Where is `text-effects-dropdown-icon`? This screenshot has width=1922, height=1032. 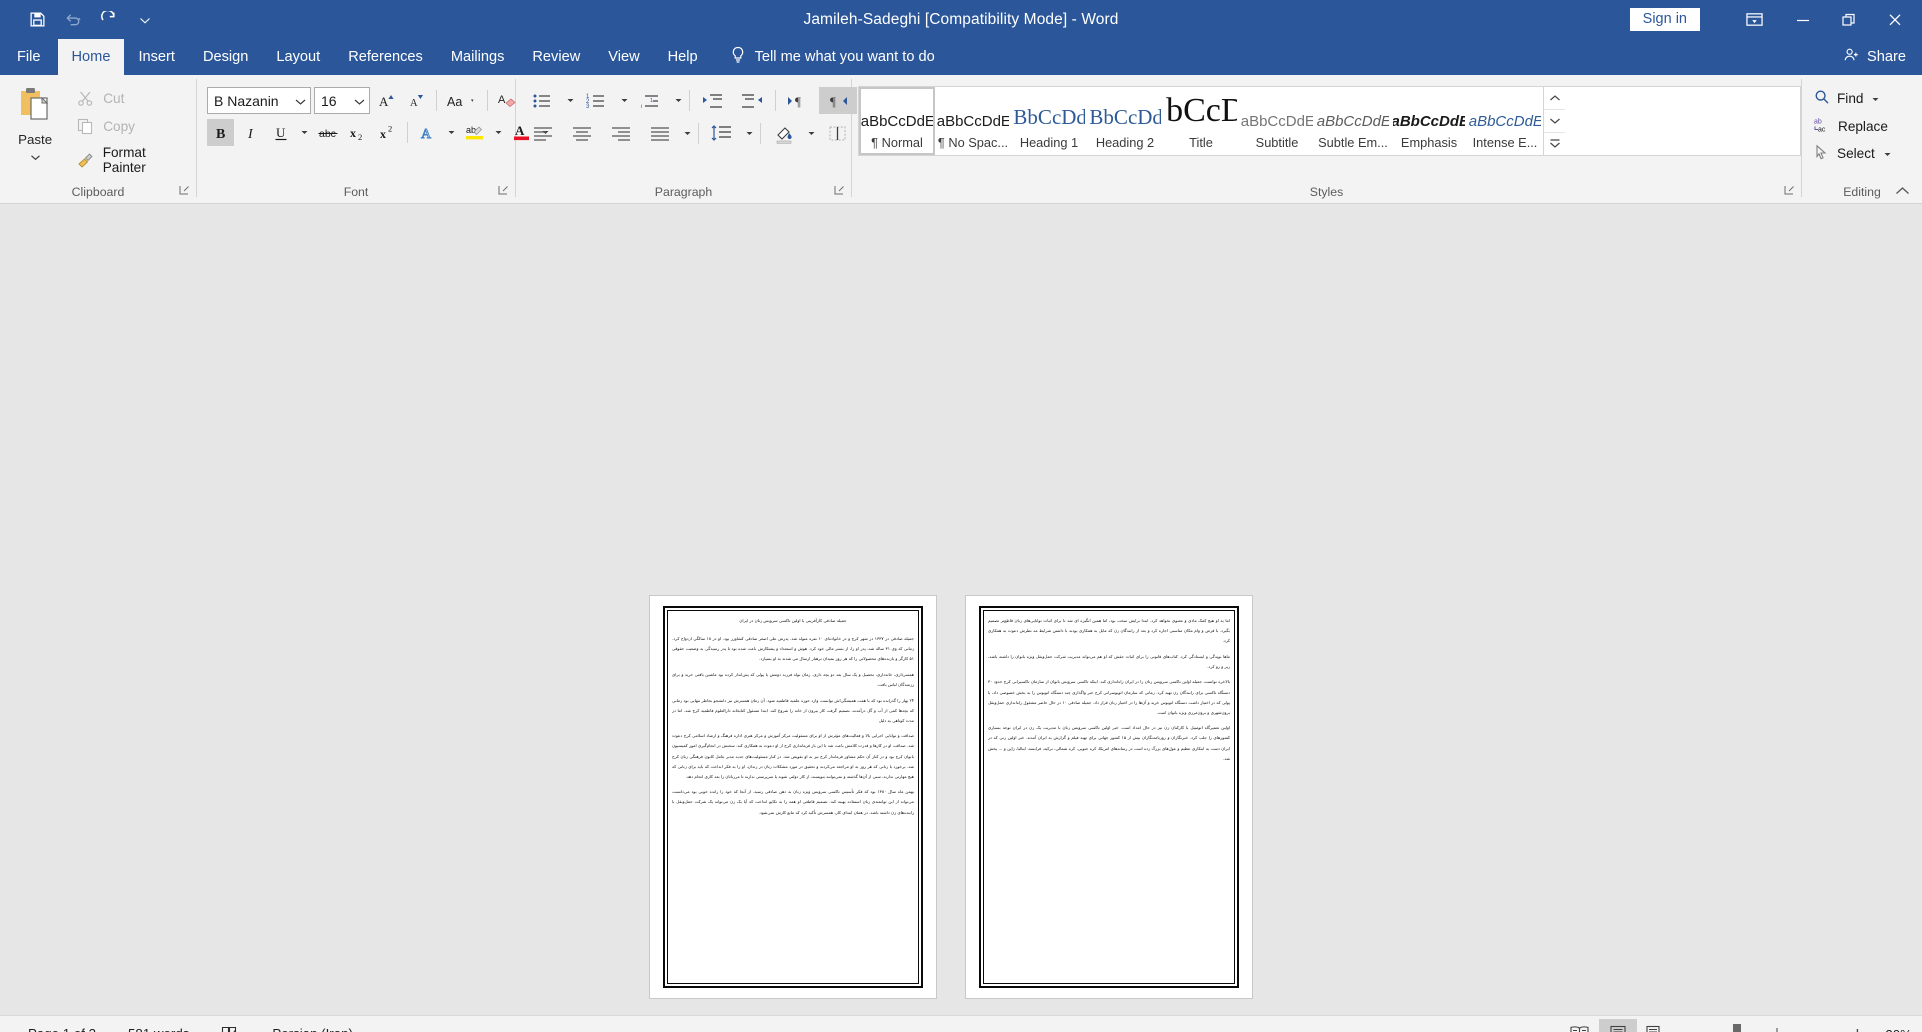 text-effects-dropdown-icon is located at coordinates (451, 132).